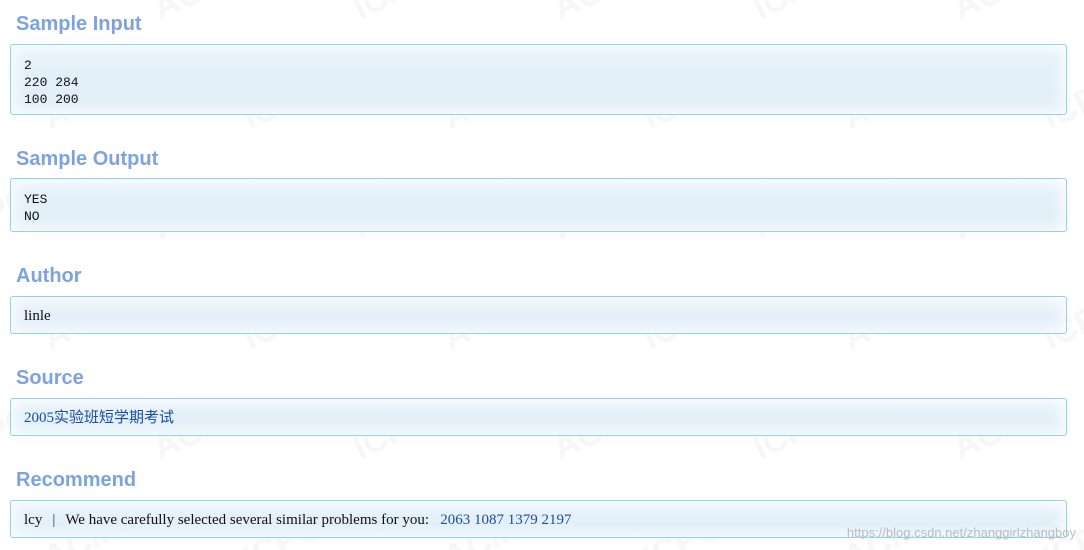 Image resolution: width=1084 pixels, height=550 pixels. Describe the element at coordinates (538, 417) in the screenshot. I see `source-box: 2005实验班短学期考试` at that location.